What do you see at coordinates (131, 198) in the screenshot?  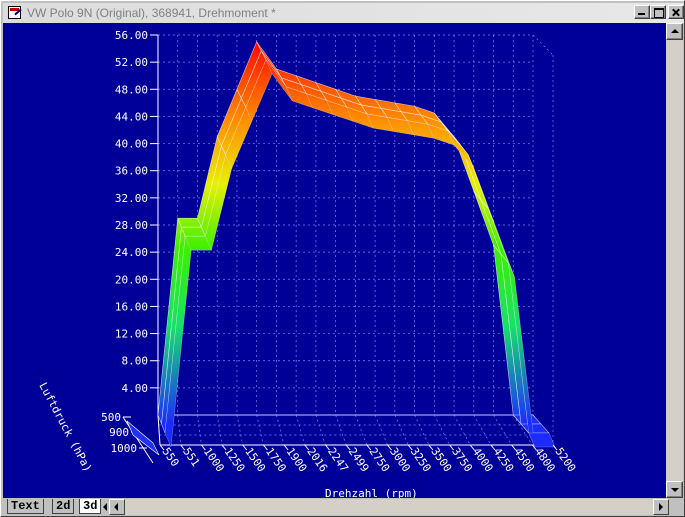 I see `y-tick-label: 32.00` at bounding box center [131, 198].